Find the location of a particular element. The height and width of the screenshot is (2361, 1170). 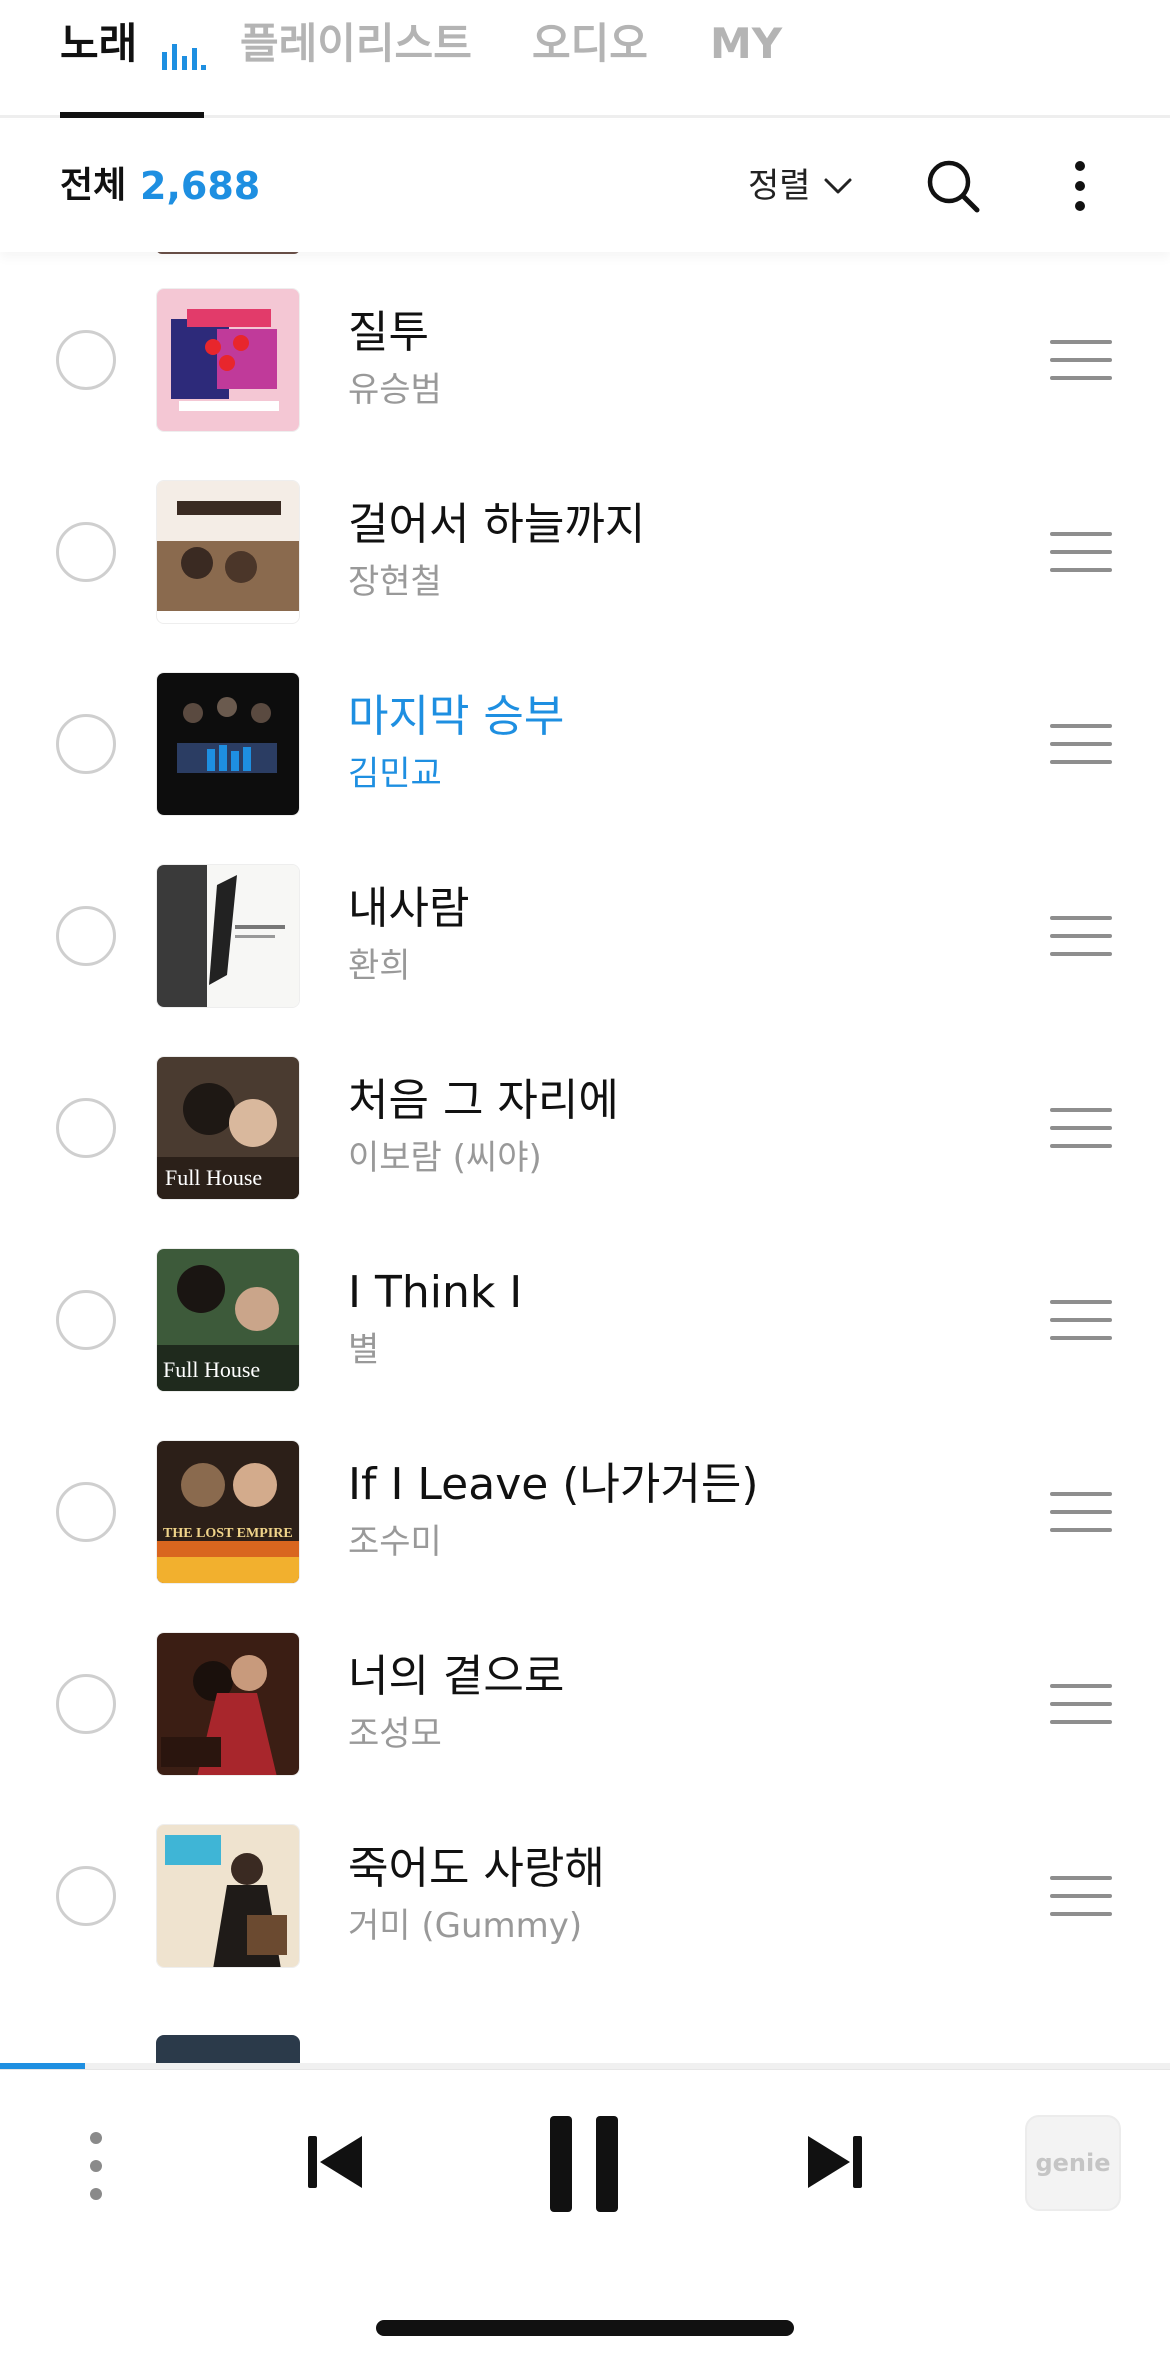

song-artist: 환희 is located at coordinates (379, 966).